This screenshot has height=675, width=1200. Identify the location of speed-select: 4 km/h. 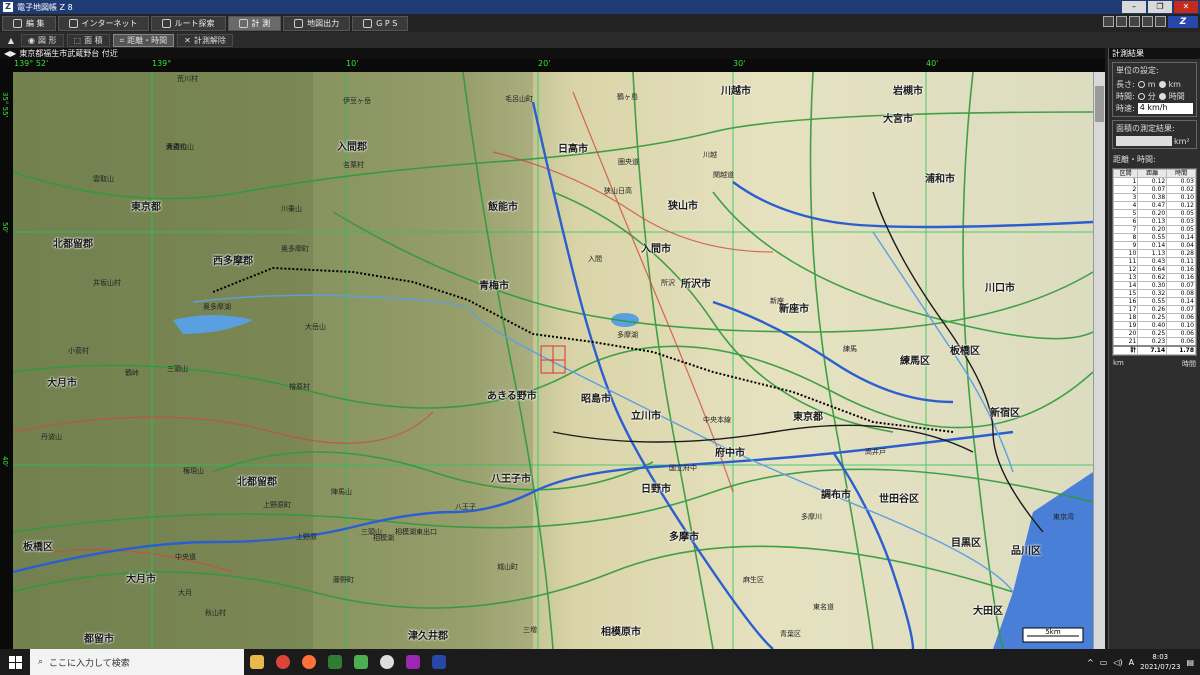
(1165, 108).